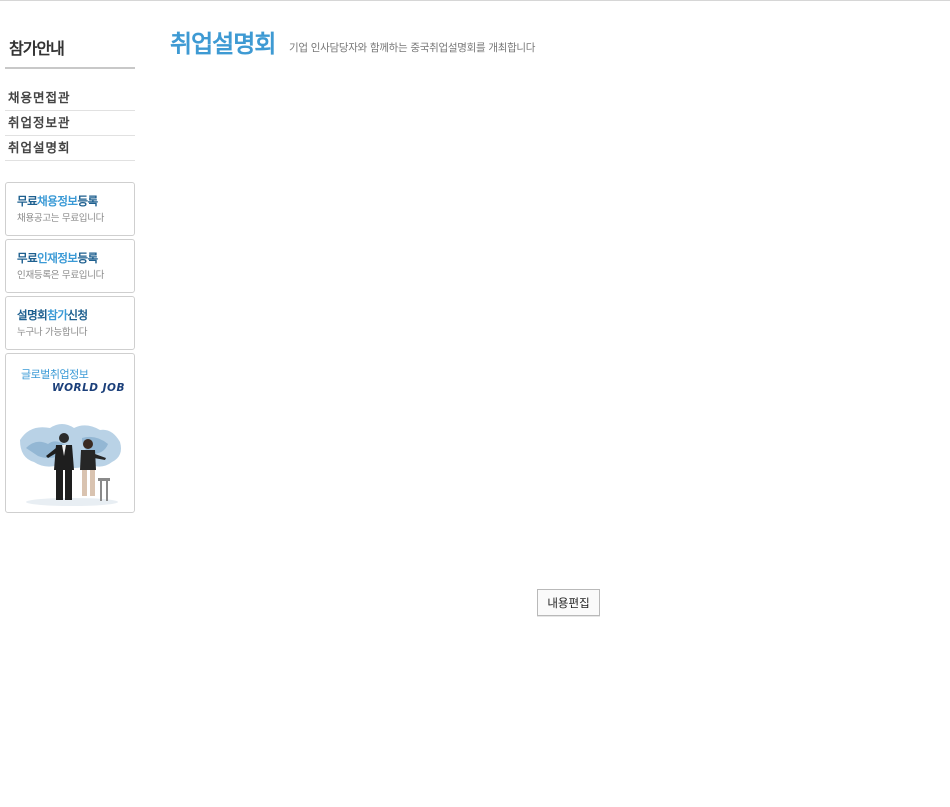  What do you see at coordinates (37, 48) in the screenshot?
I see `sidebar-title: 참가안내` at bounding box center [37, 48].